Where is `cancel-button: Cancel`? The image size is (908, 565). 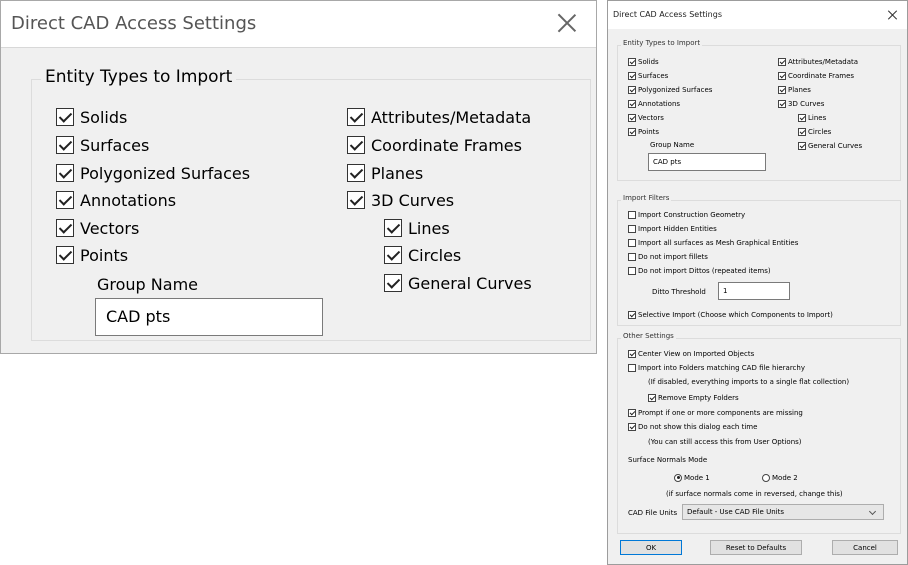 cancel-button: Cancel is located at coordinates (865, 547).